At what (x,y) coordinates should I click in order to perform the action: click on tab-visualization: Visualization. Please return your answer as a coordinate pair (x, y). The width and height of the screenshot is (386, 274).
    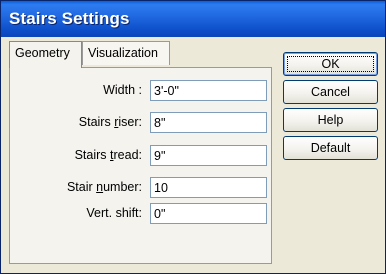
    Looking at the image, I should click on (126, 53).